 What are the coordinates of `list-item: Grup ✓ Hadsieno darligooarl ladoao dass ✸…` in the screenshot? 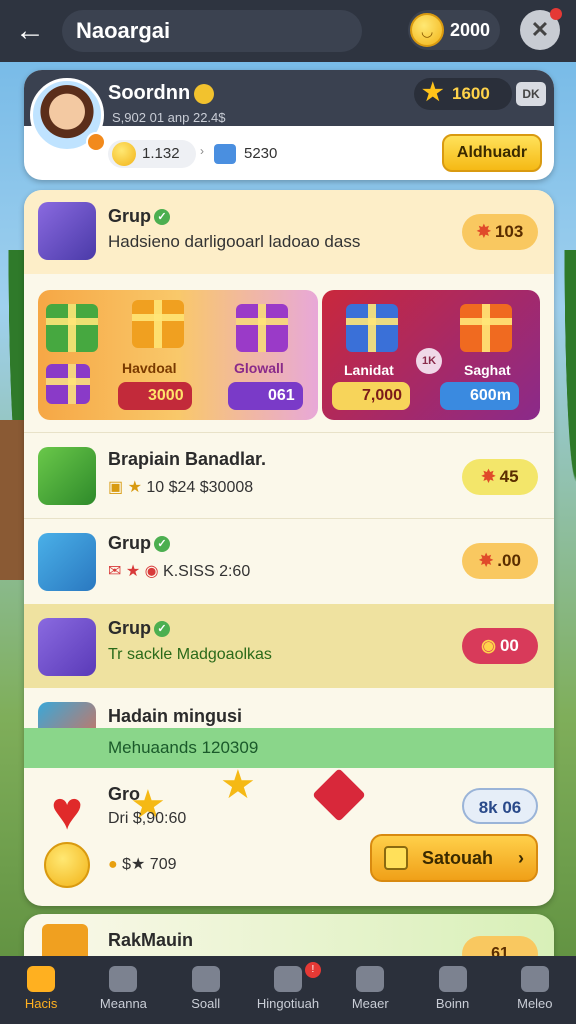 It's located at (289, 232).